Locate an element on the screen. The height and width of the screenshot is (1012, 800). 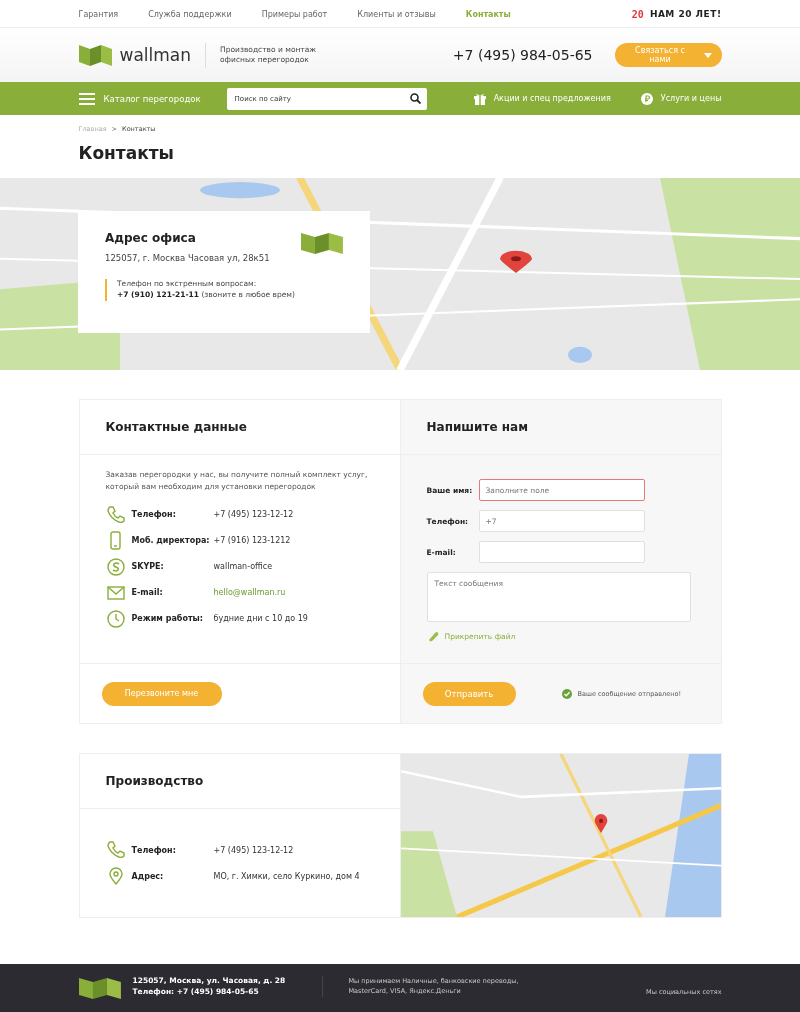
anniversary-number: 20 is located at coordinates (637, 14).